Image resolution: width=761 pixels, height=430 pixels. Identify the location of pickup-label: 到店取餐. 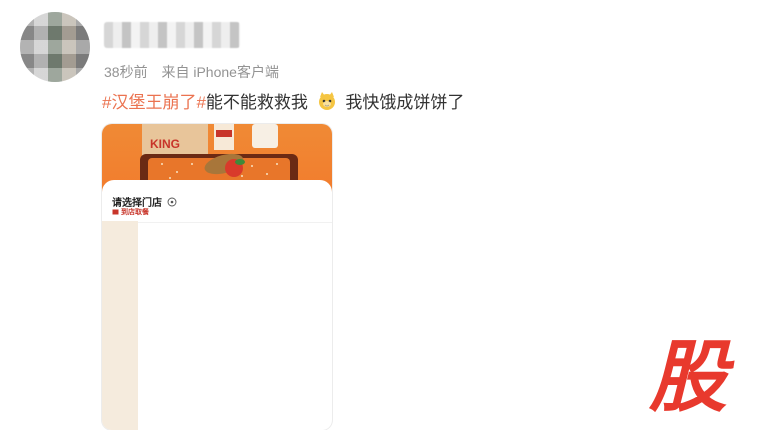
(134, 212).